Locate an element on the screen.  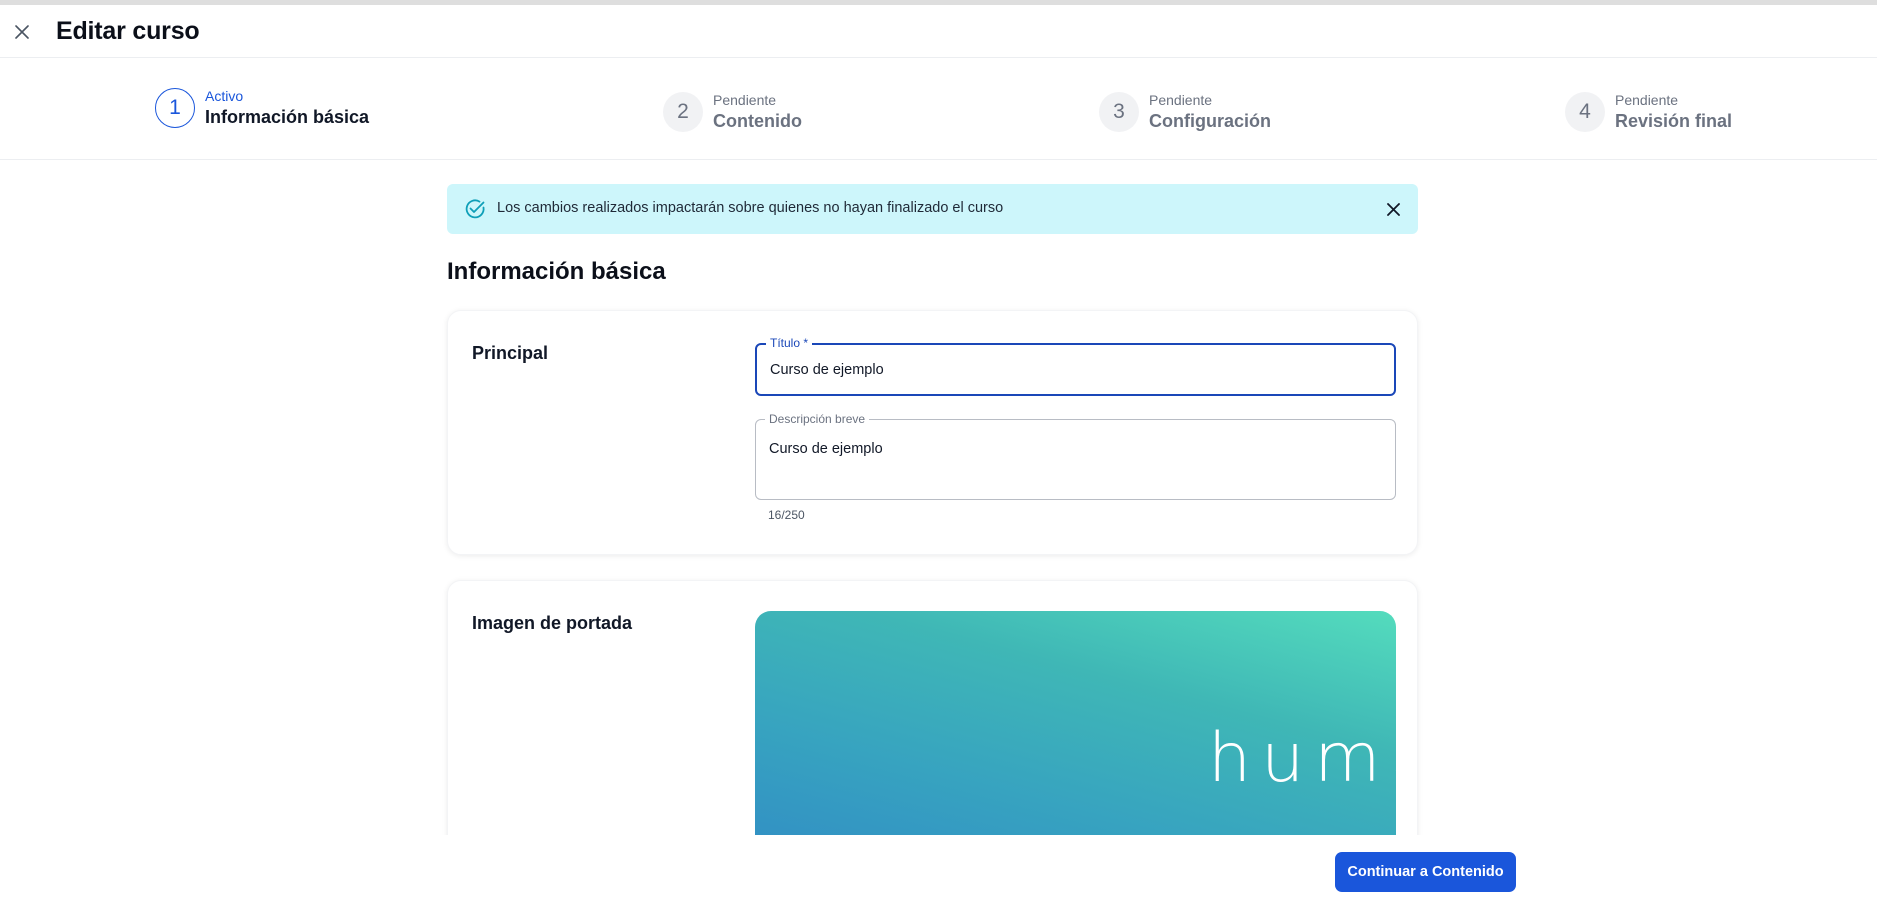
section-title: Información básica is located at coordinates (556, 271).